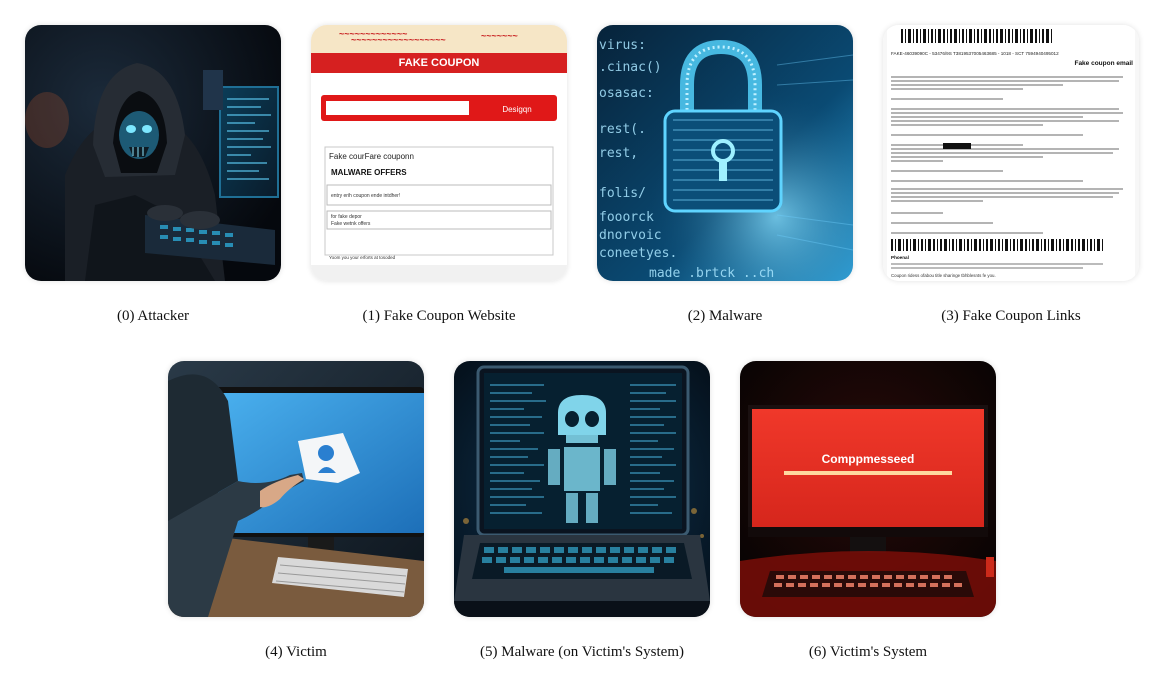 The width and height of the screenshot is (1164, 692). Describe the element at coordinates (439, 316) in the screenshot. I see `caption-fake-coupon-website: (1) Fake Coupon Website` at that location.